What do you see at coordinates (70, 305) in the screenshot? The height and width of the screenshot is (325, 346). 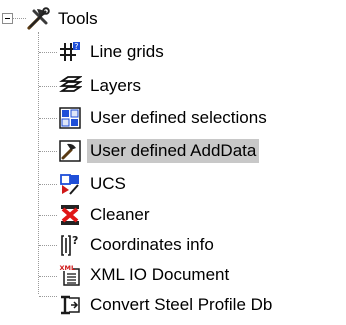 I see `convert-profile-icon` at bounding box center [70, 305].